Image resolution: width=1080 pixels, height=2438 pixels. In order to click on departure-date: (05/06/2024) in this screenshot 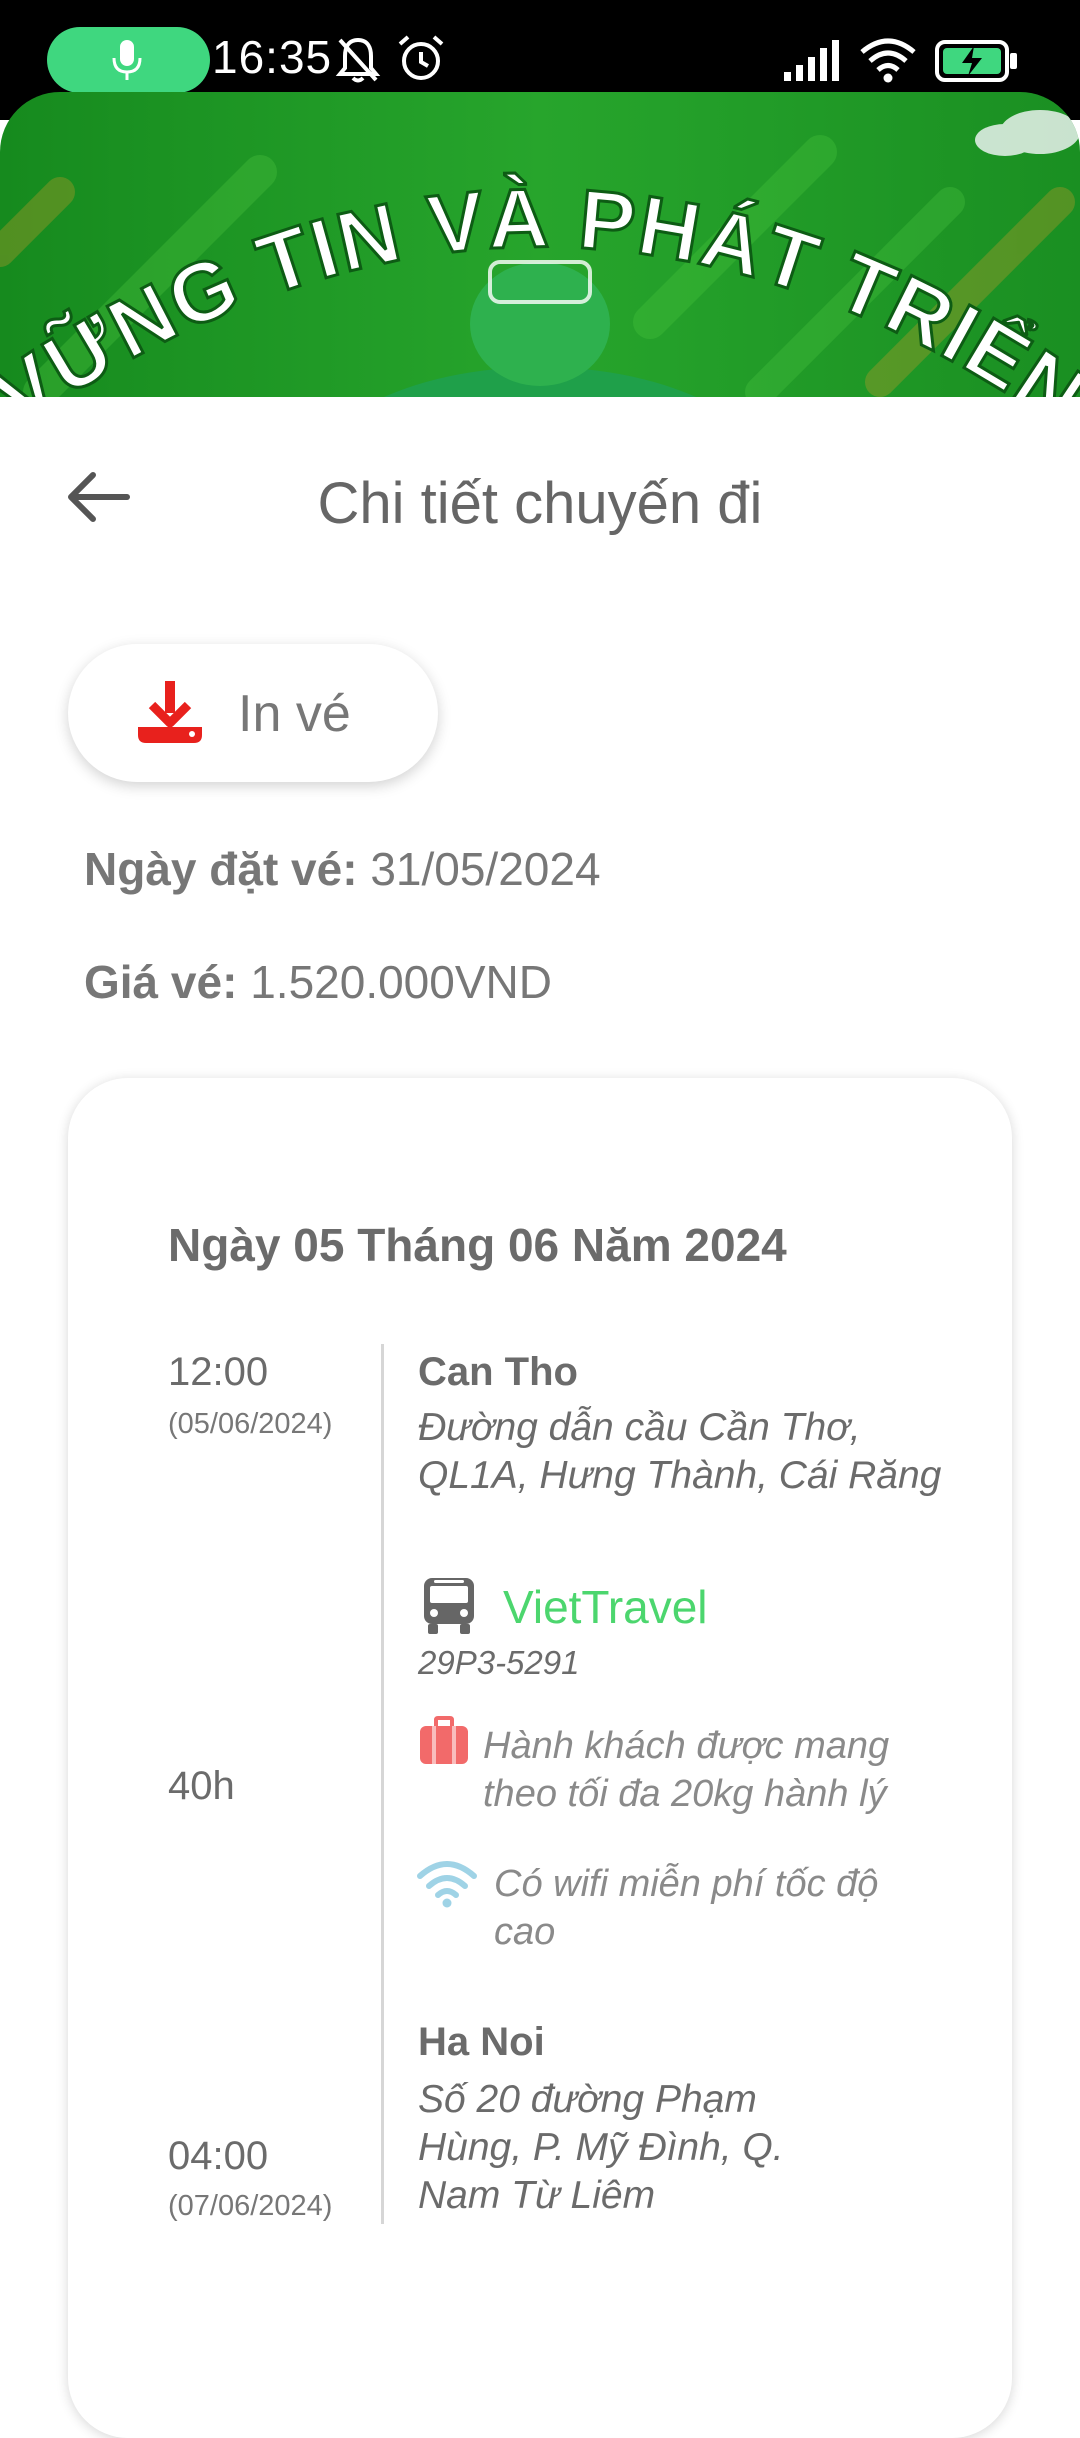, I will do `click(250, 1424)`.